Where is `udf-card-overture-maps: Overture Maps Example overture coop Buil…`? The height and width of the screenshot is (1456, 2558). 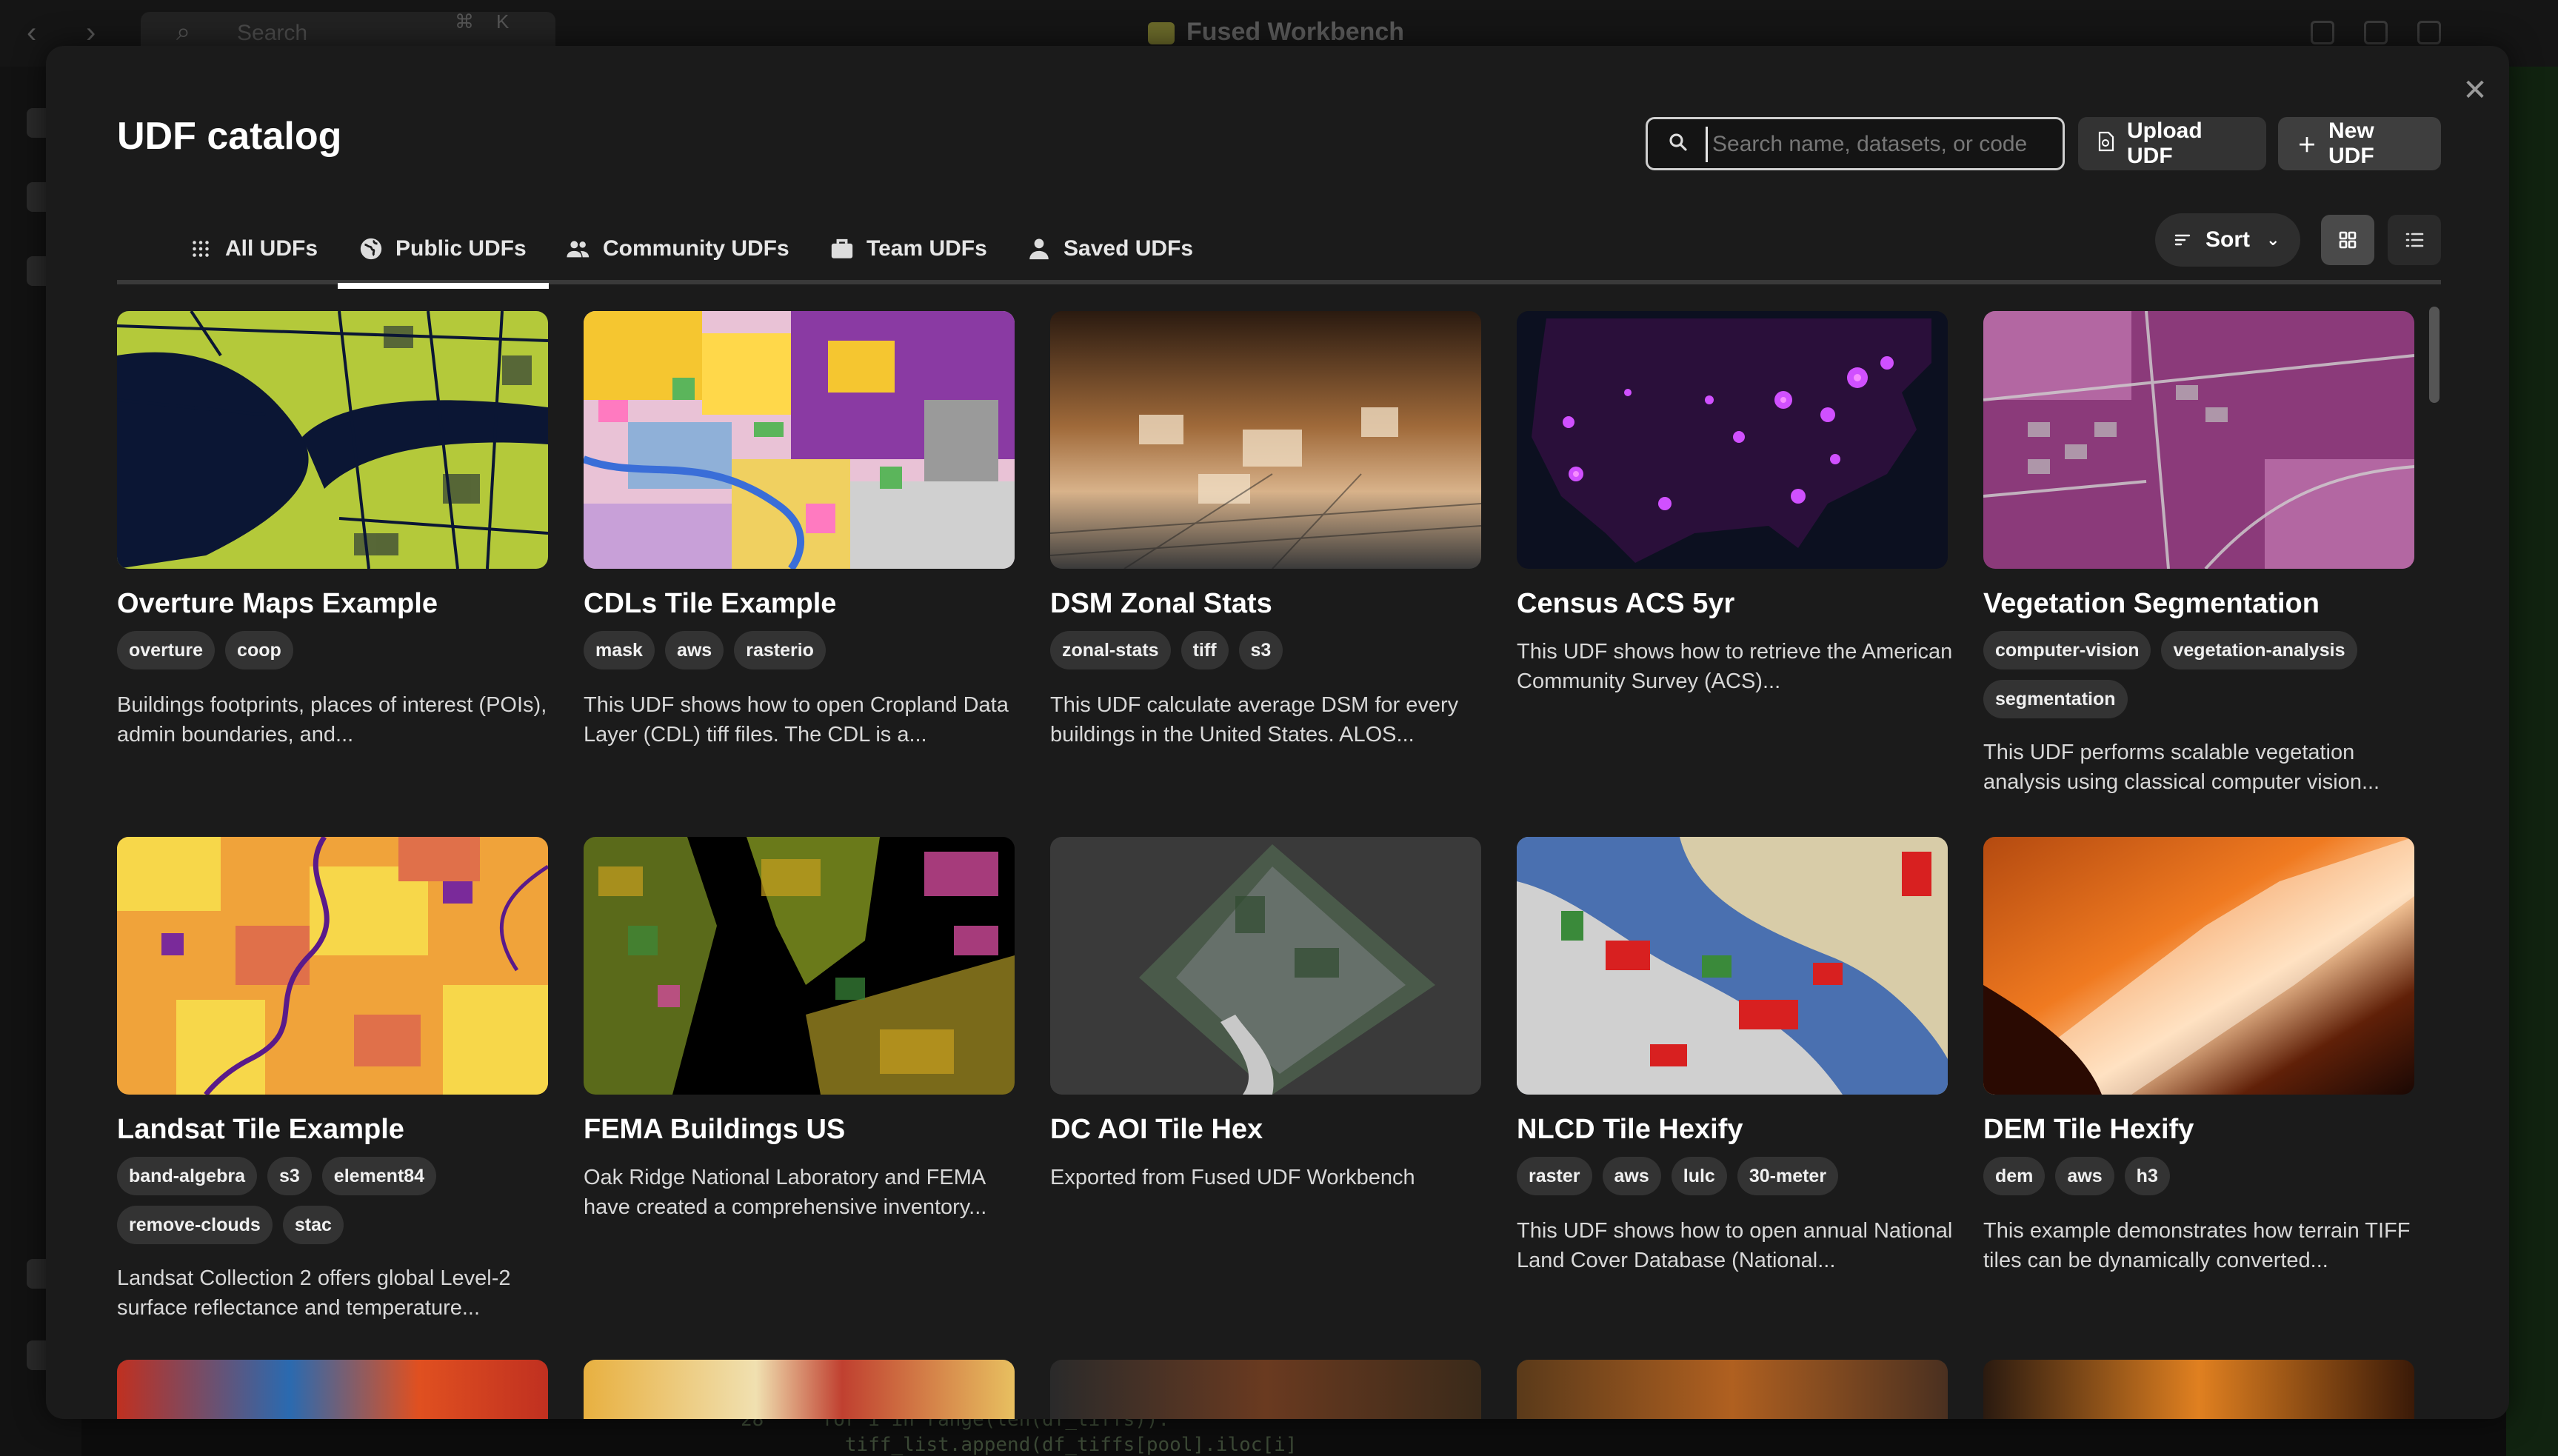
udf-card-overture-maps: Overture Maps Example overture coop Buil… is located at coordinates (332, 548).